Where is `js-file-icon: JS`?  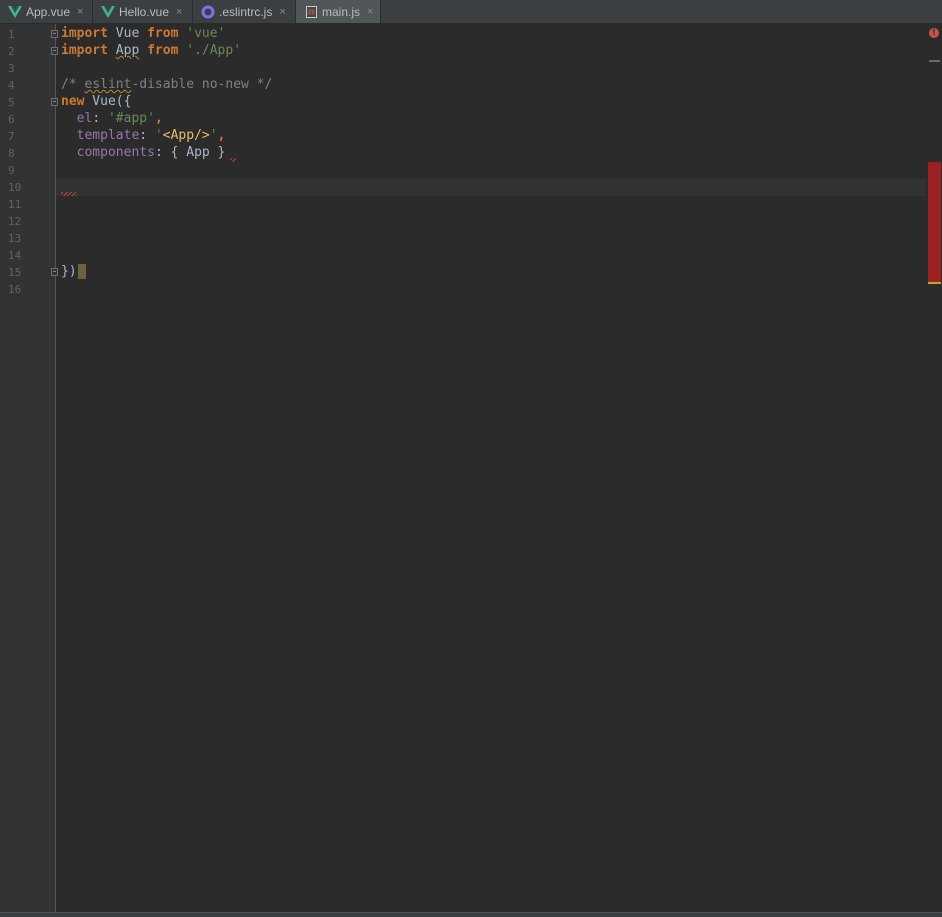 js-file-icon: JS is located at coordinates (311, 12).